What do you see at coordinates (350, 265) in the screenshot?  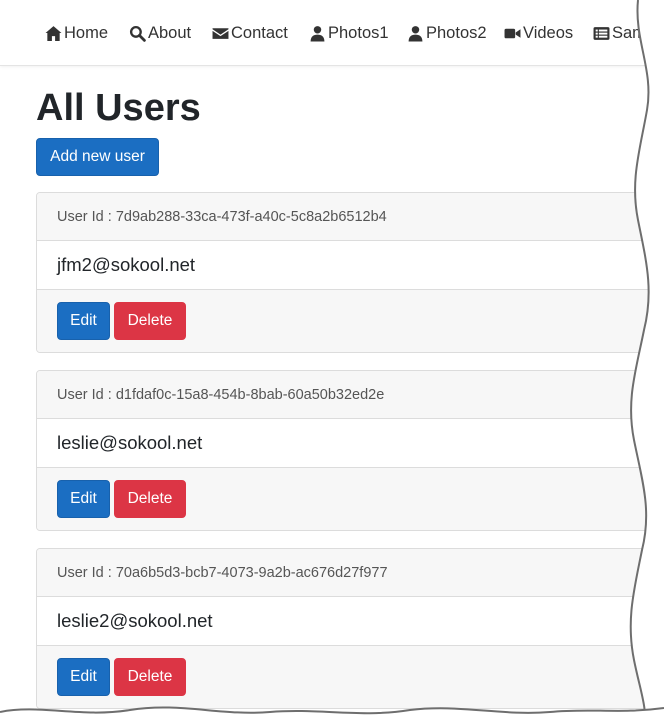 I see `user-email: jfm2@sokool.net` at bounding box center [350, 265].